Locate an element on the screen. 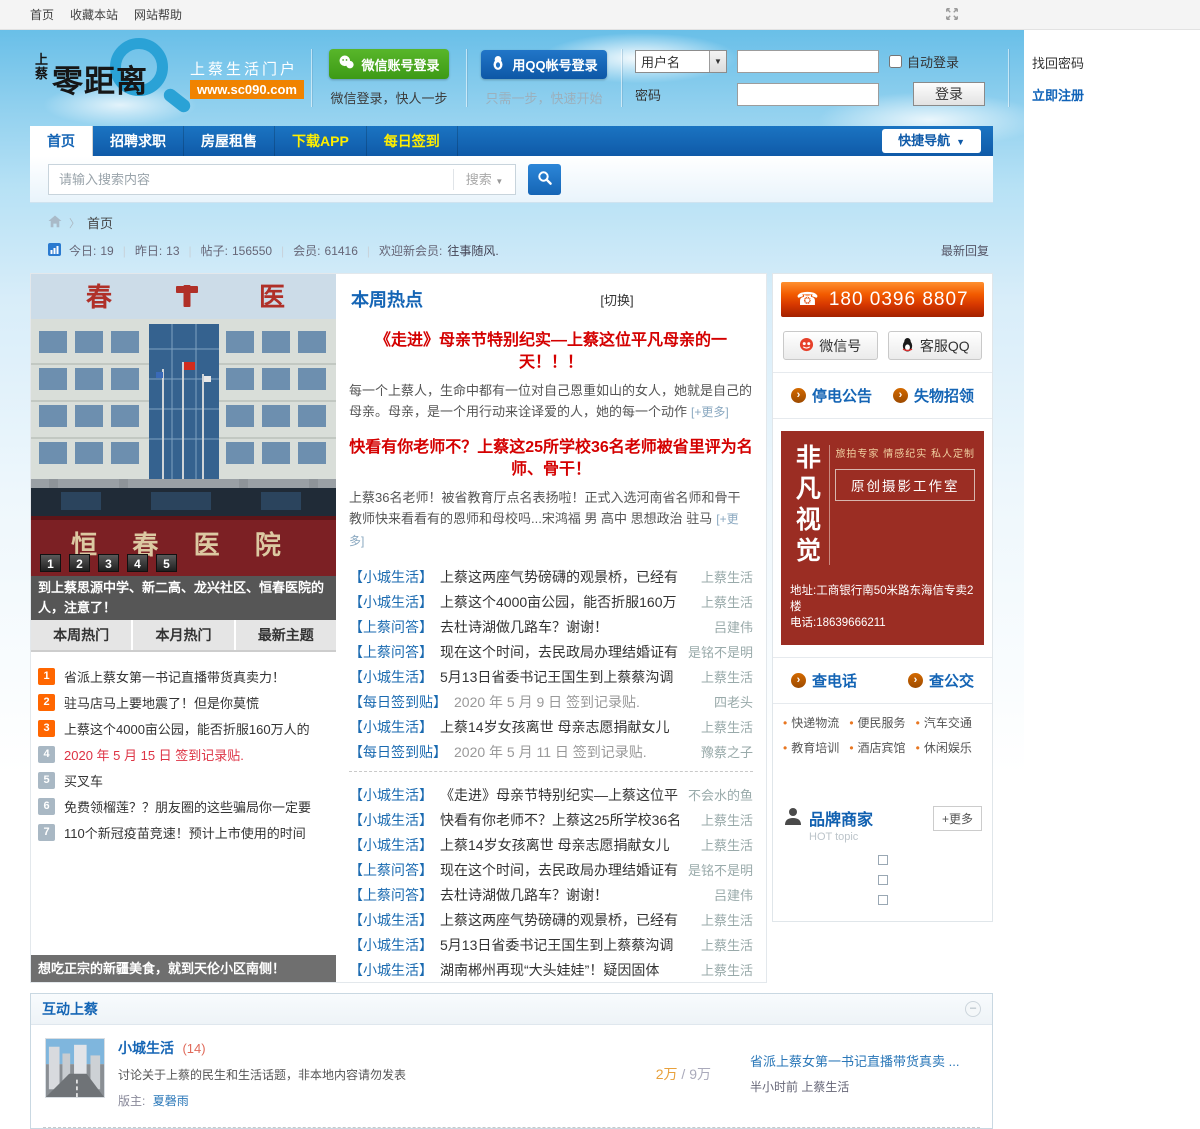 The image size is (1200, 1129). thread-author-link: 四老头 is located at coordinates (733, 701).